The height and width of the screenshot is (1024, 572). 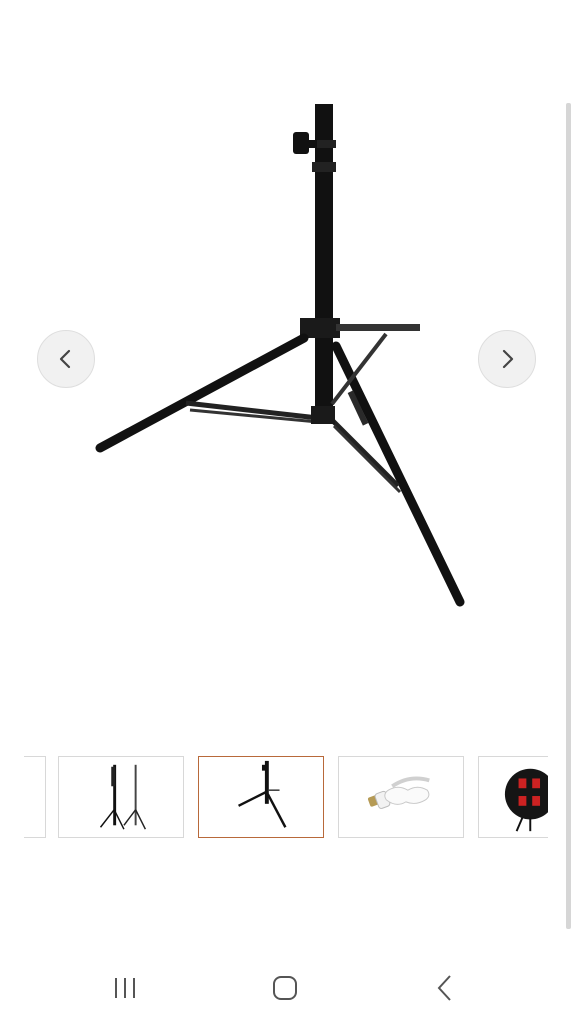 I want to click on thumbnail-bulb, so click(x=401, y=797).